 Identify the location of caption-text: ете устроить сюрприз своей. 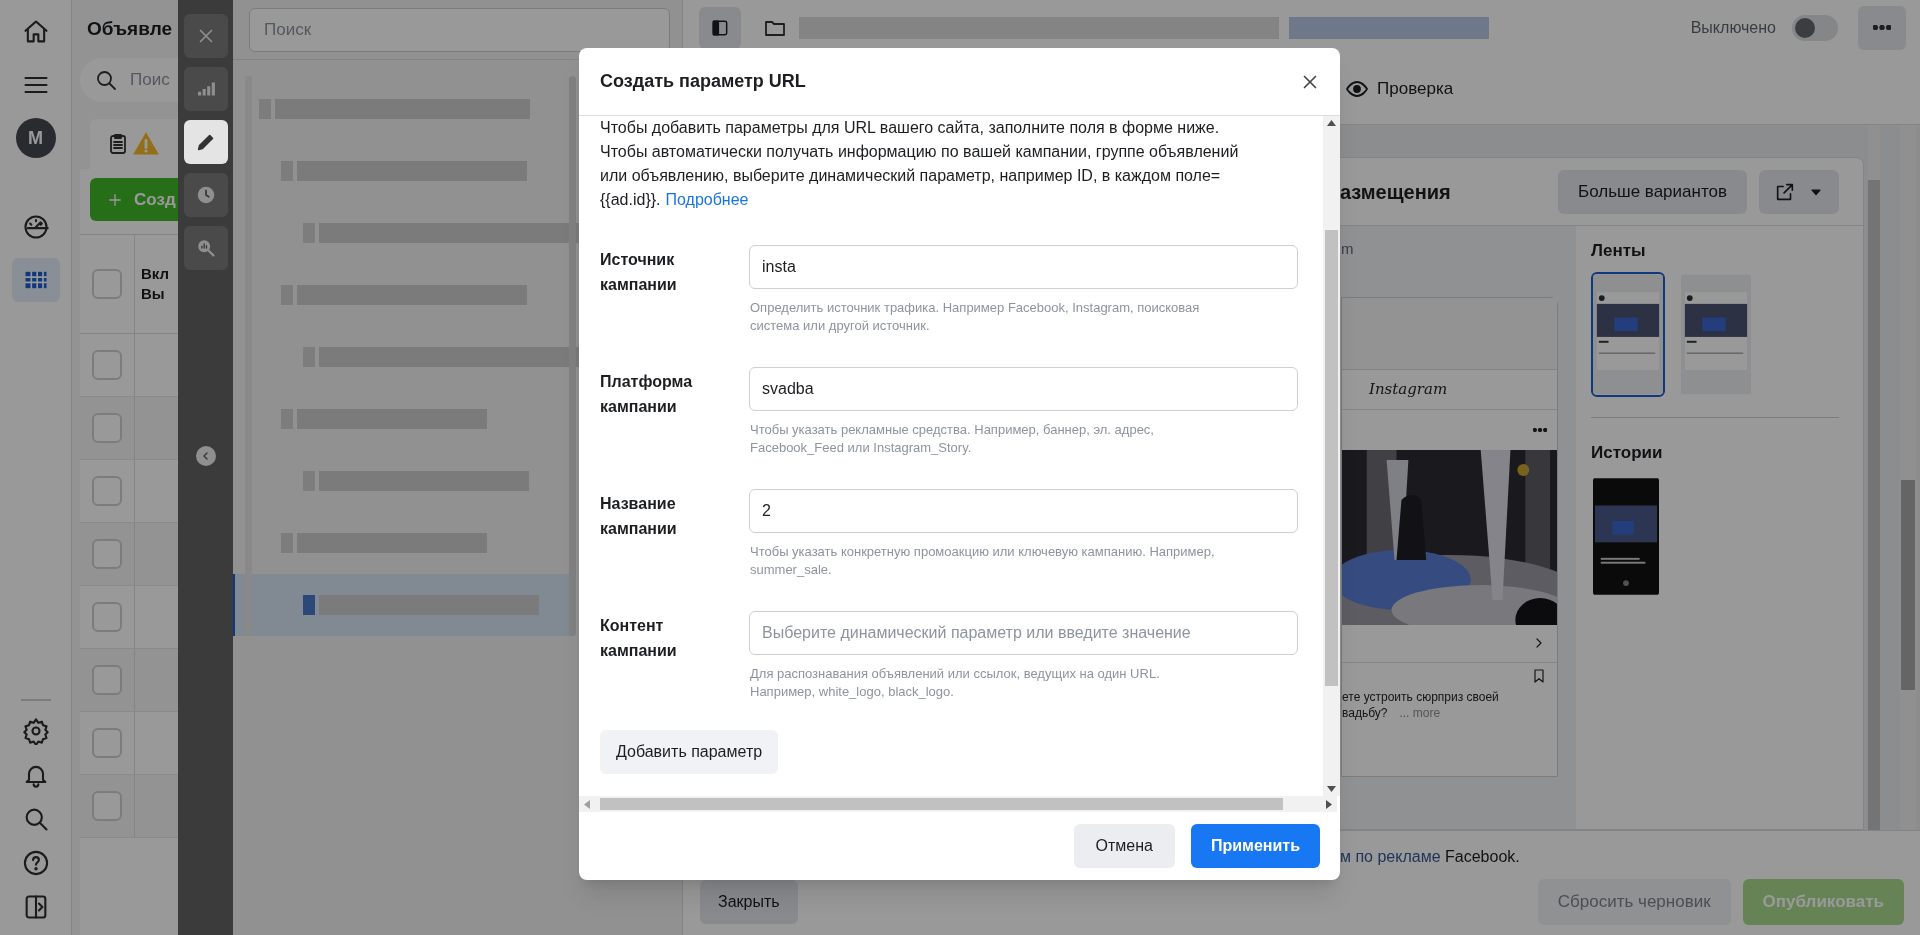
(1421, 696).